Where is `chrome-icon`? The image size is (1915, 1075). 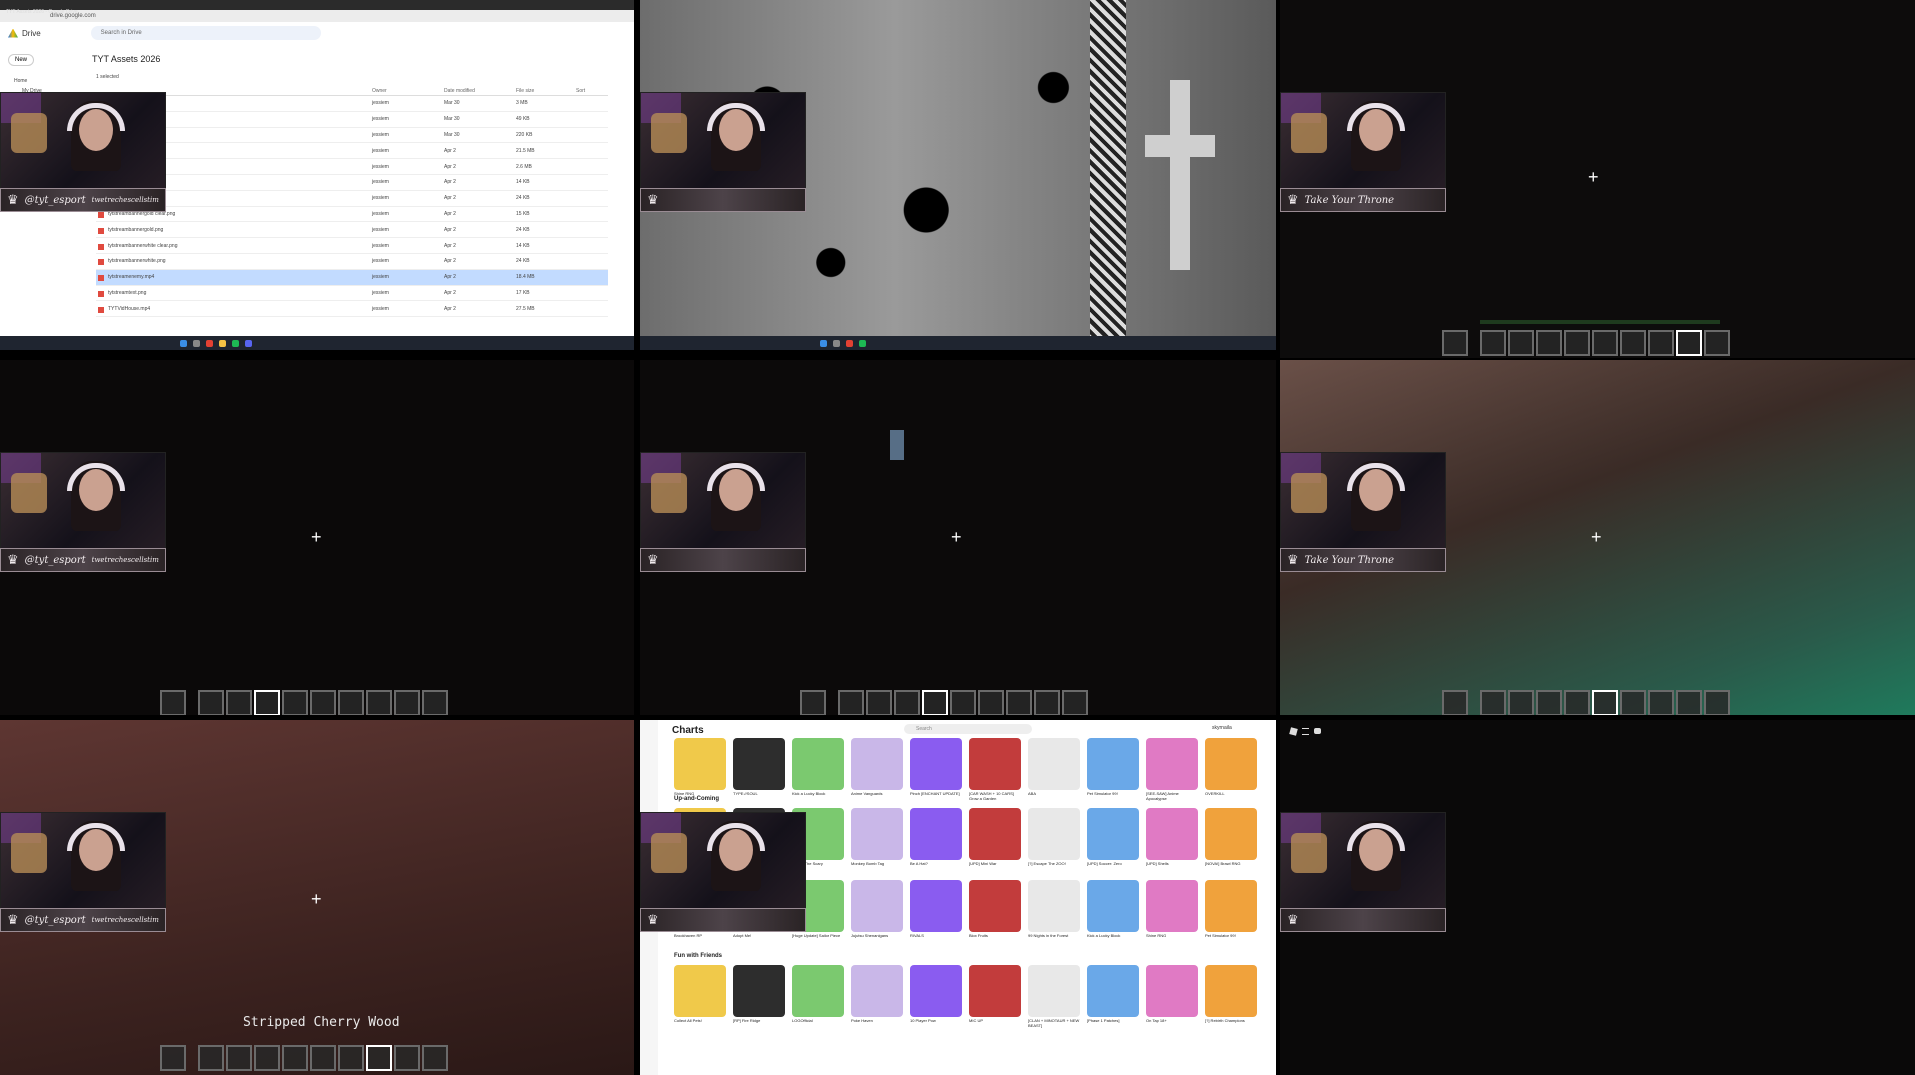 chrome-icon is located at coordinates (849, 343).